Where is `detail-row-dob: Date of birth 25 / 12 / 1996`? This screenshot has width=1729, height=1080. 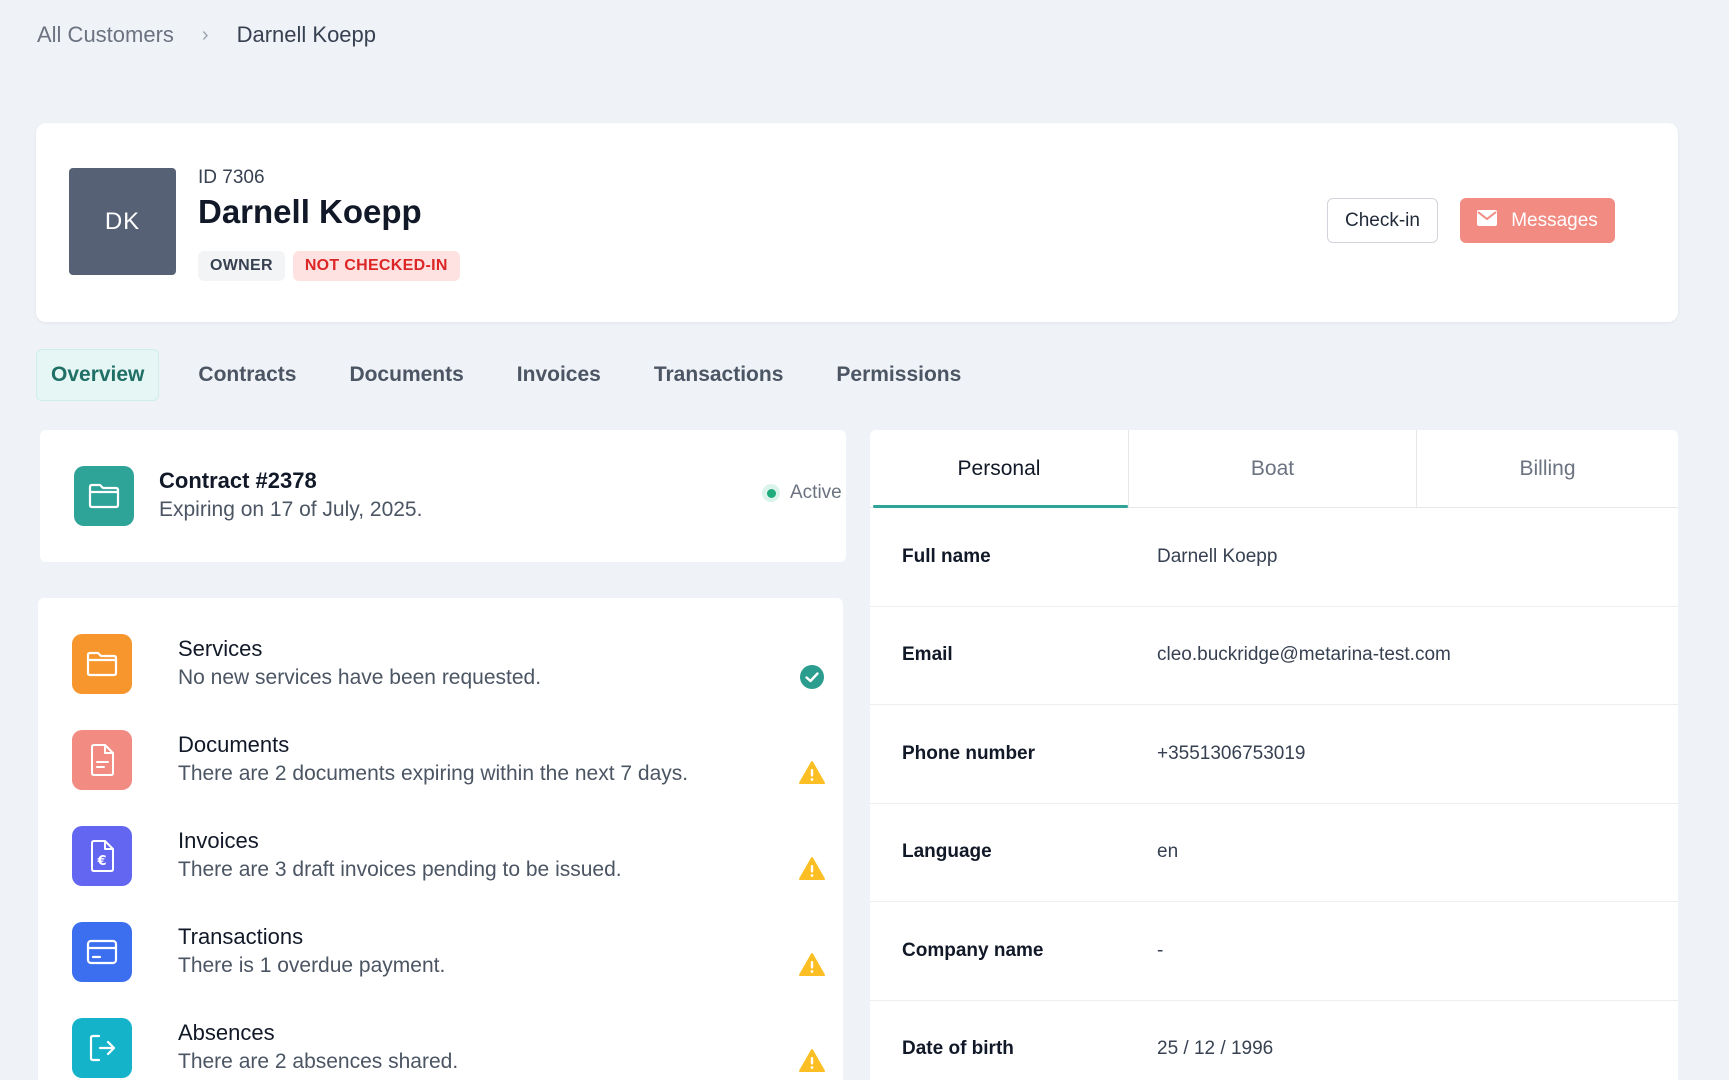 detail-row-dob: Date of birth 25 / 12 / 1996 is located at coordinates (1274, 1040).